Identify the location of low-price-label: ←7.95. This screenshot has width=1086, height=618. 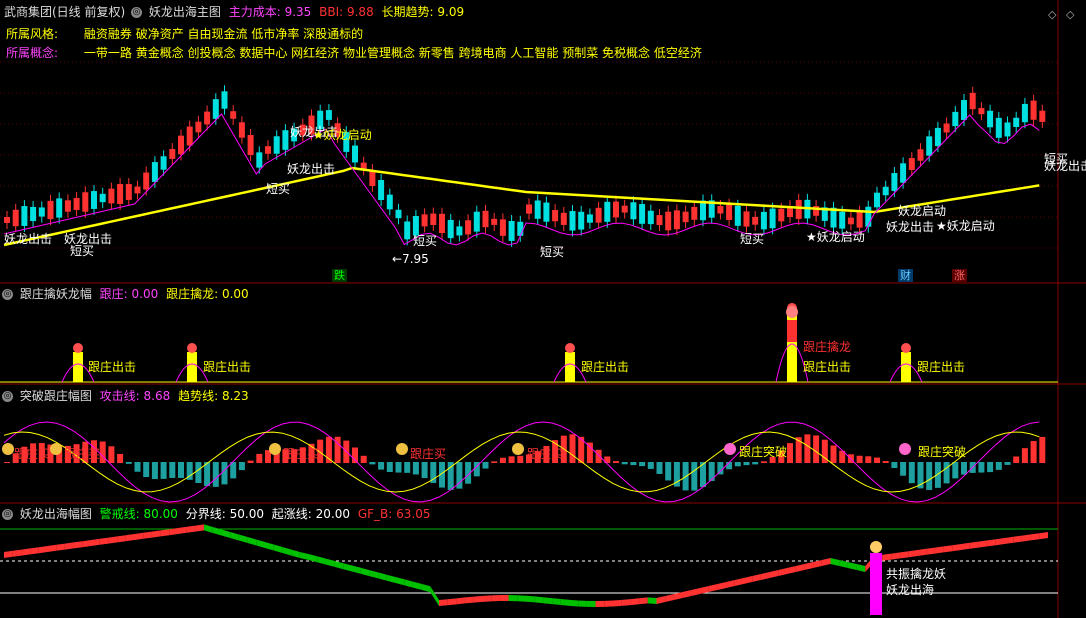
(410, 259).